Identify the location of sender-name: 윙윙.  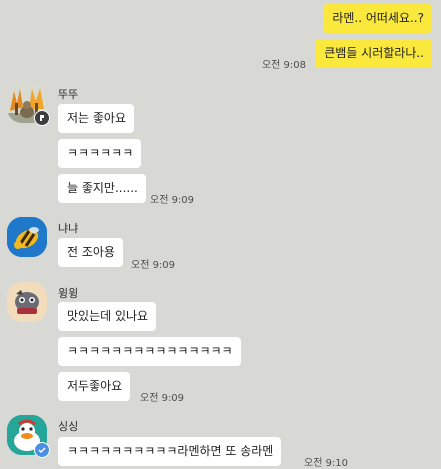
(68, 293).